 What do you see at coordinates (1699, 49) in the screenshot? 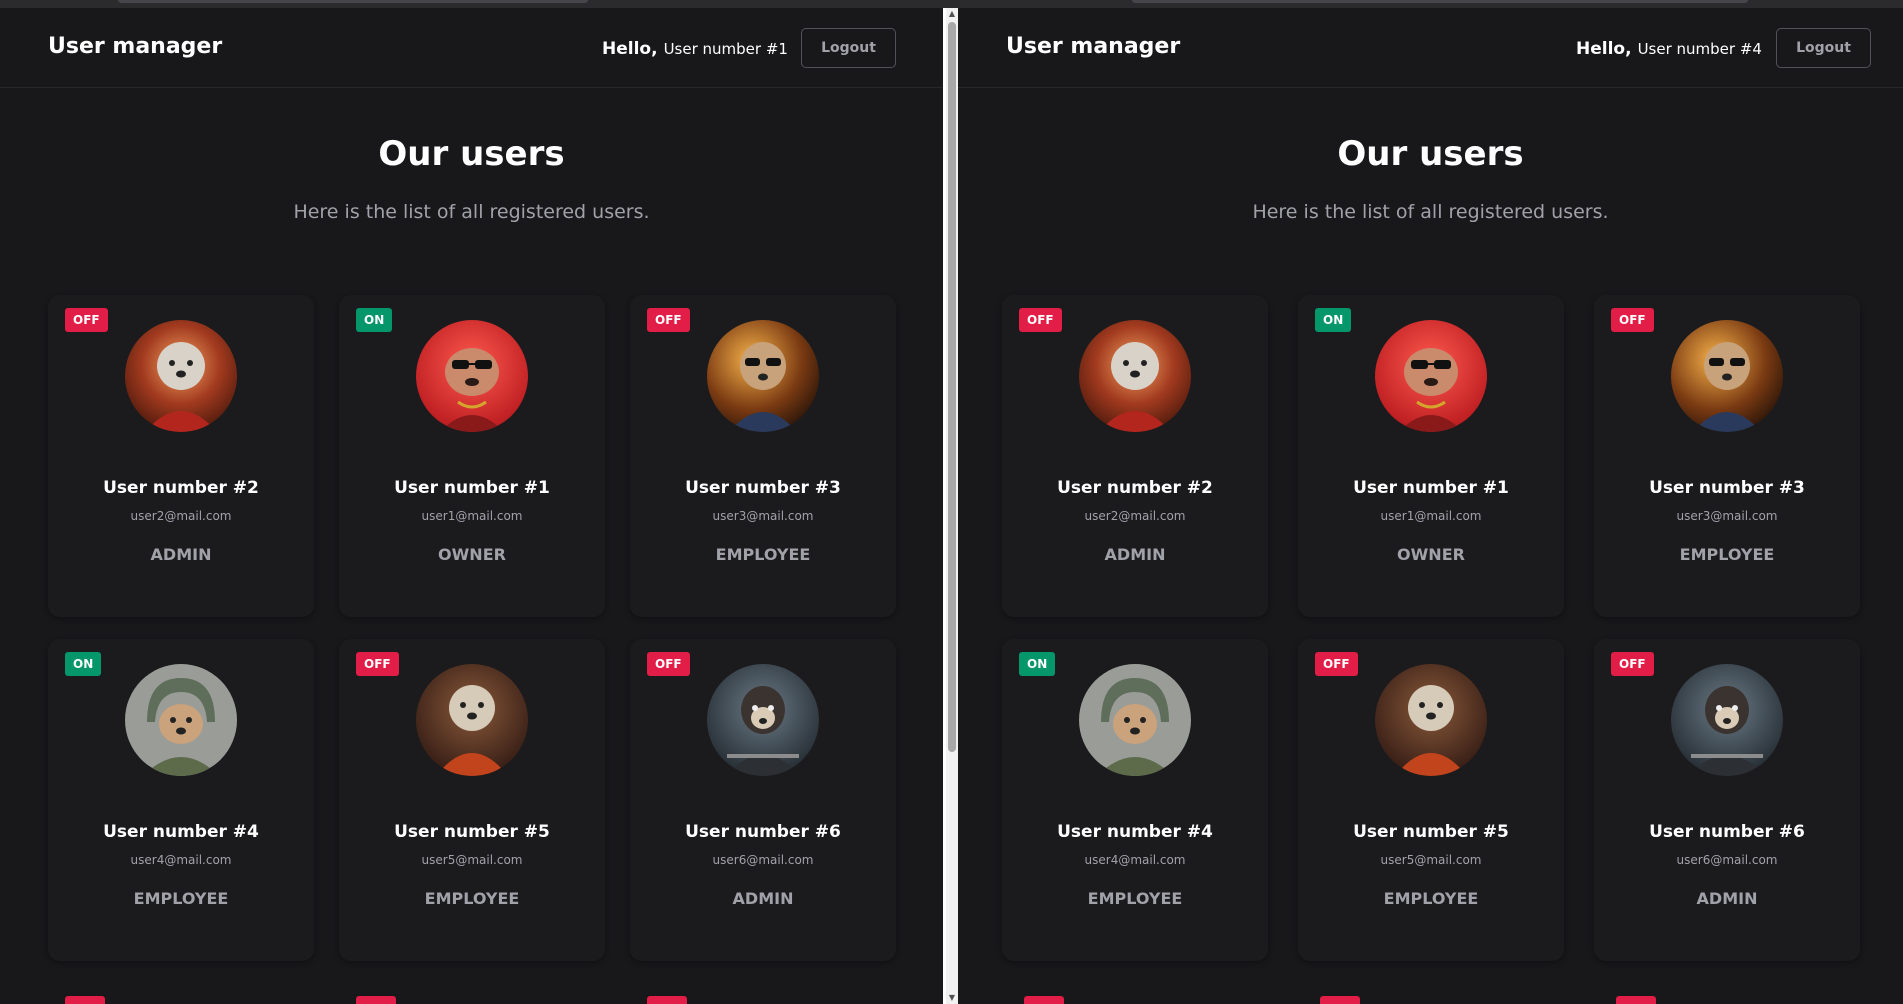
I see `current-user-name: User number #4` at bounding box center [1699, 49].